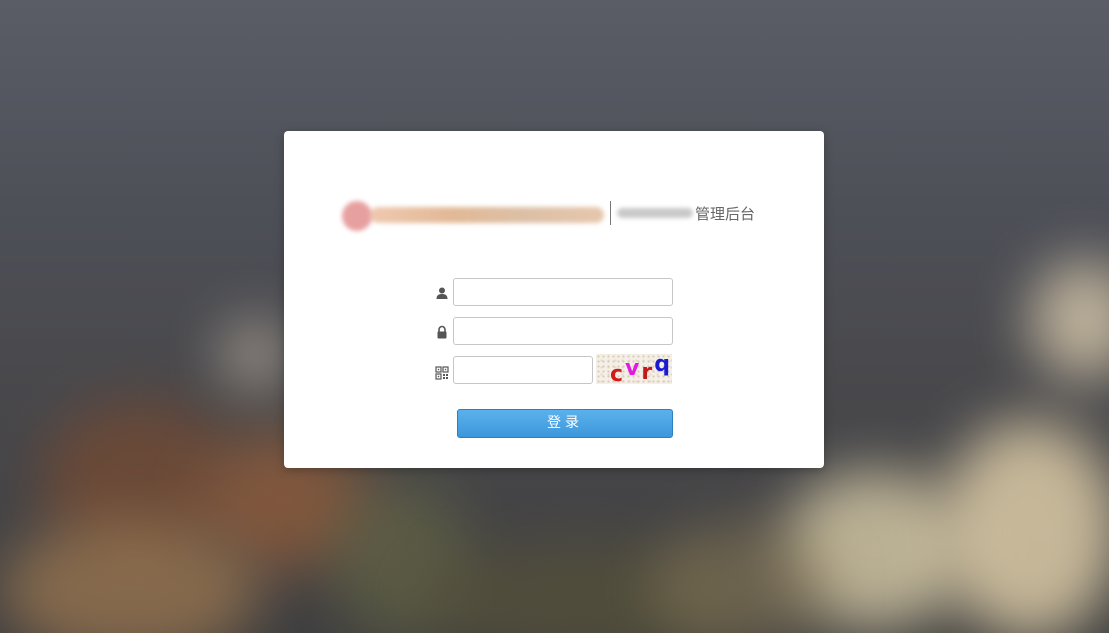  Describe the element at coordinates (442, 292) in the screenshot. I see `user-icon` at that location.